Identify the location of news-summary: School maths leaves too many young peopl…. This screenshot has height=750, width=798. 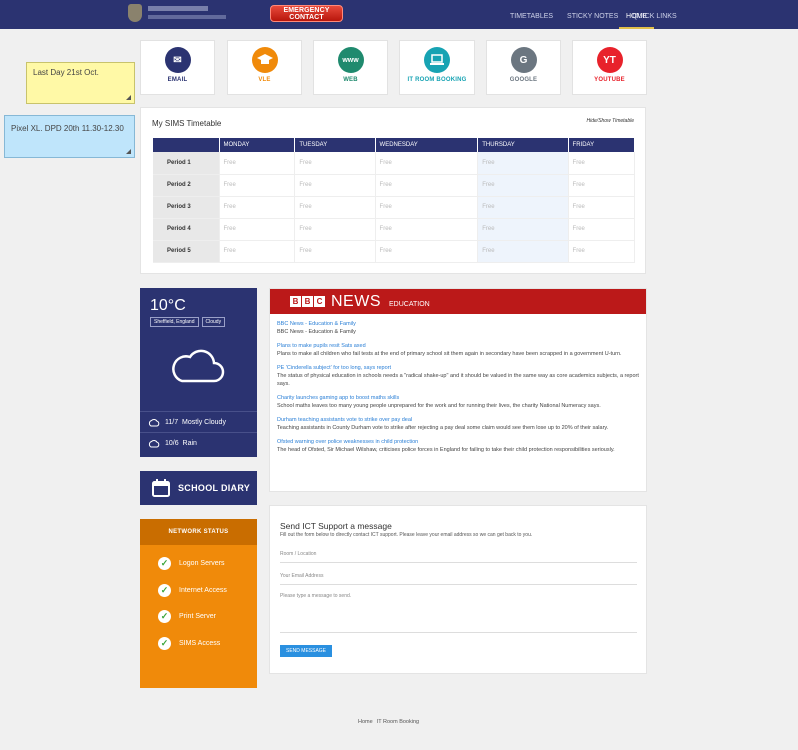
(439, 406).